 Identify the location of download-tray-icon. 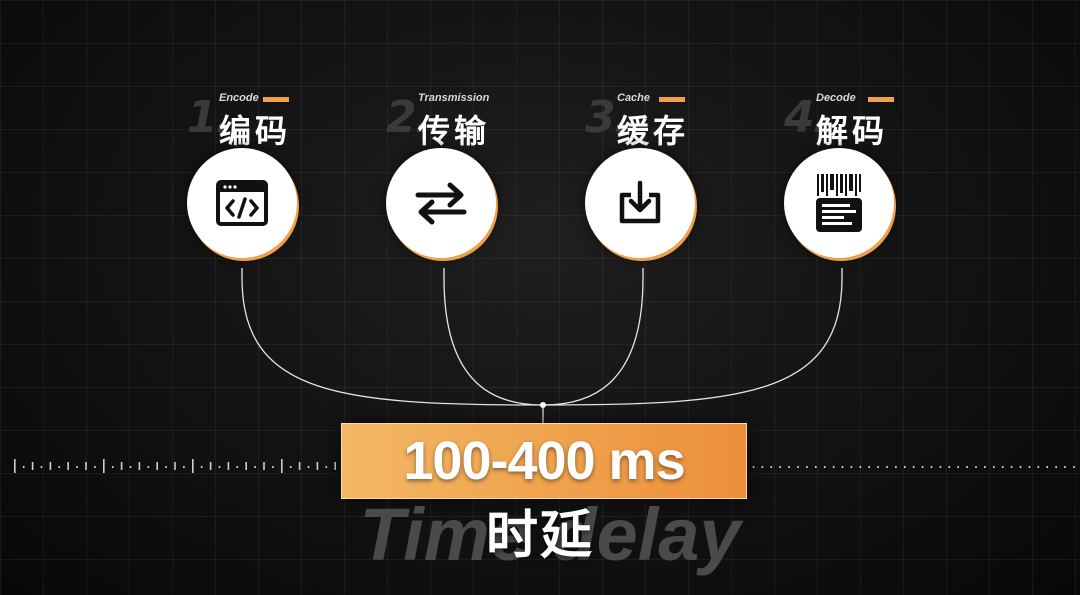
(640, 202).